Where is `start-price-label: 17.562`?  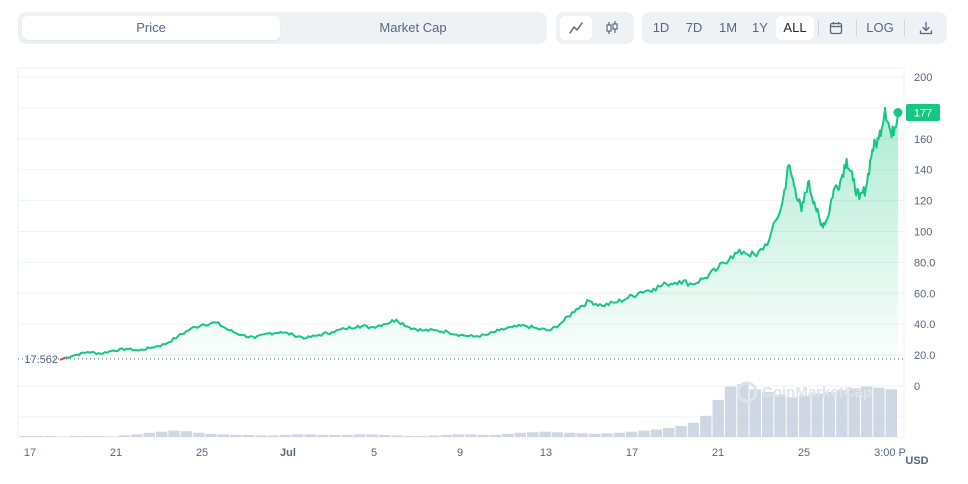
start-price-label: 17.562 is located at coordinates (41, 360).